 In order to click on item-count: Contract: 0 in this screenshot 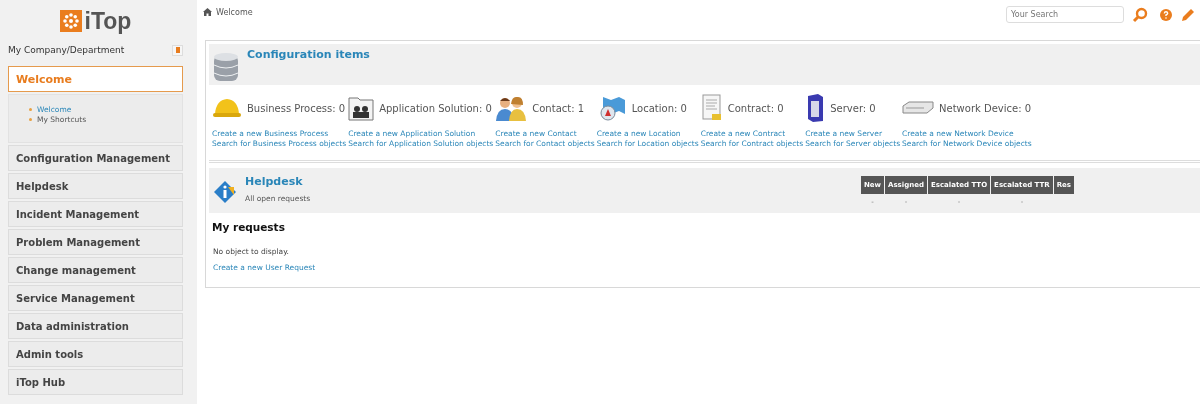, I will do `click(755, 108)`.